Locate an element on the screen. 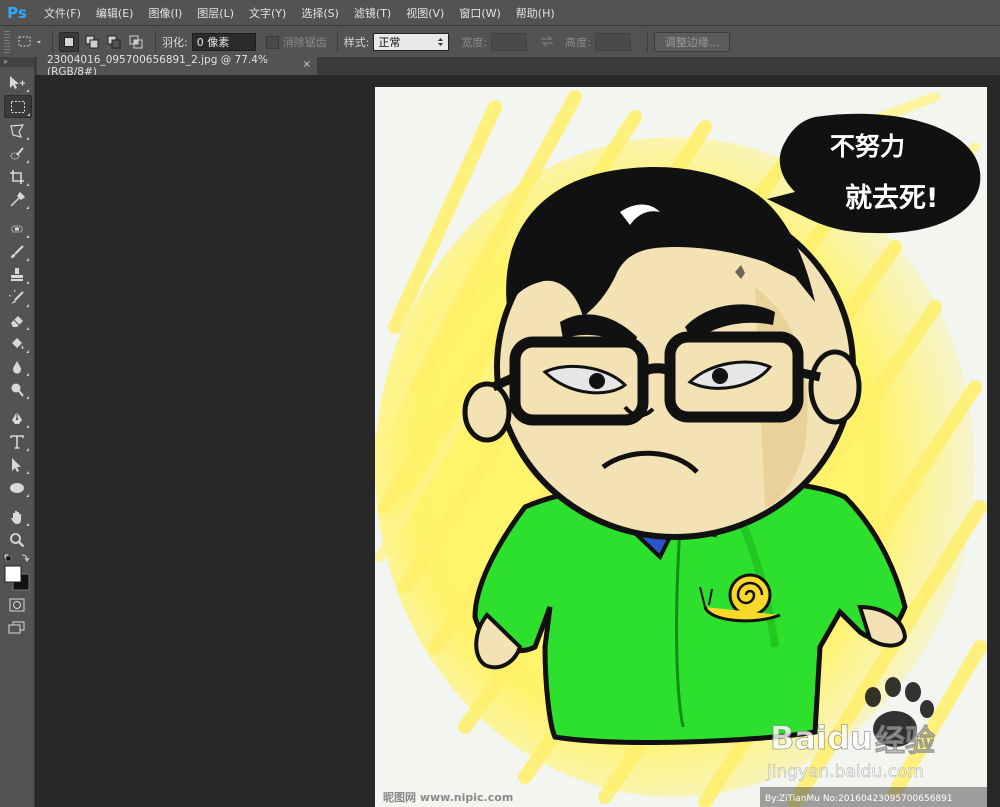 This screenshot has width=1000, height=807. screen-mode-icon is located at coordinates (16, 627).